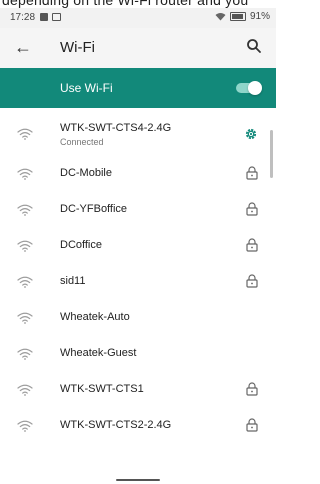  Describe the element at coordinates (138, 480) in the screenshot. I see `gesture-nav-handle` at that location.